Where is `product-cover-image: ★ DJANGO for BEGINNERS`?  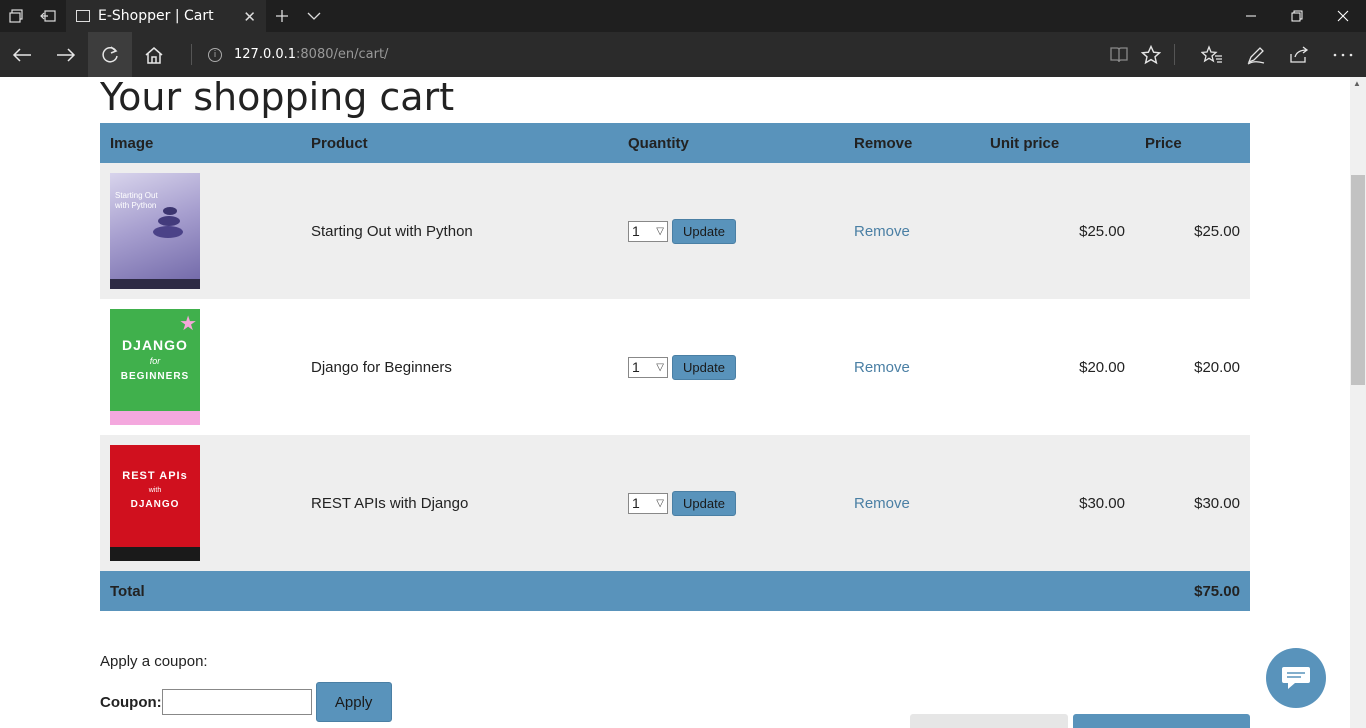 product-cover-image: ★ DJANGO for BEGINNERS is located at coordinates (155, 367).